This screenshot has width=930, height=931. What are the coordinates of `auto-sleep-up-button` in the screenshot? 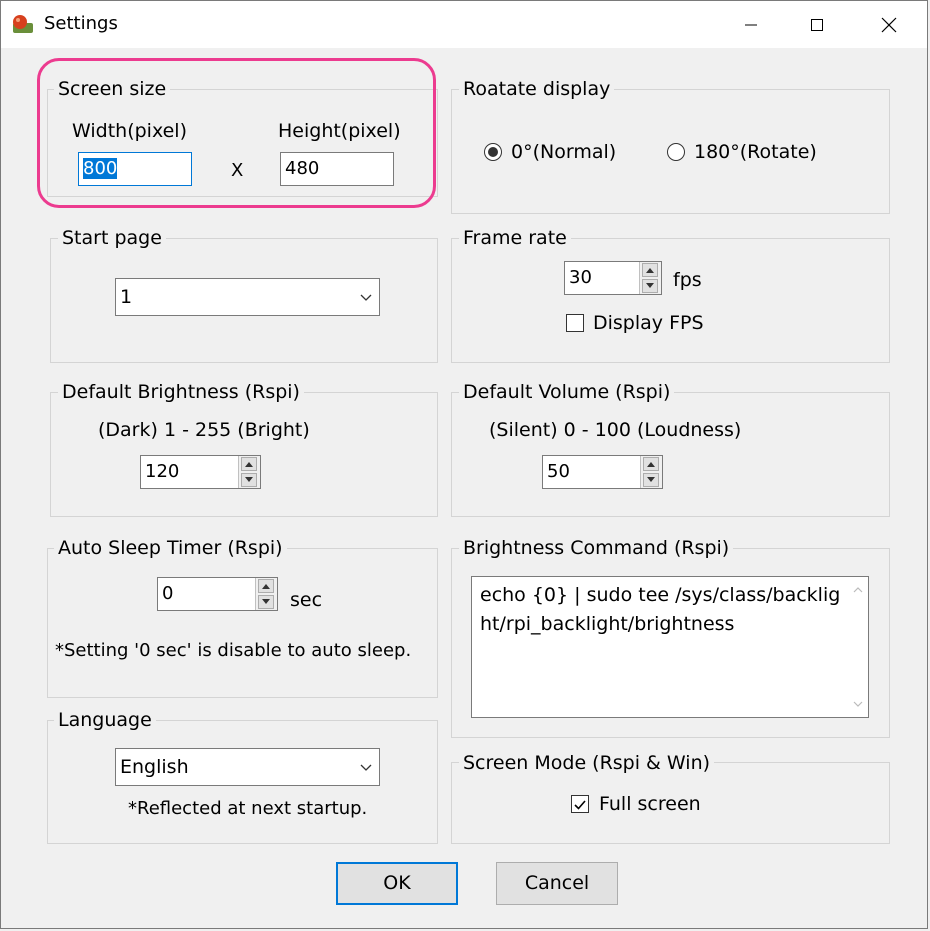 It's located at (266, 586).